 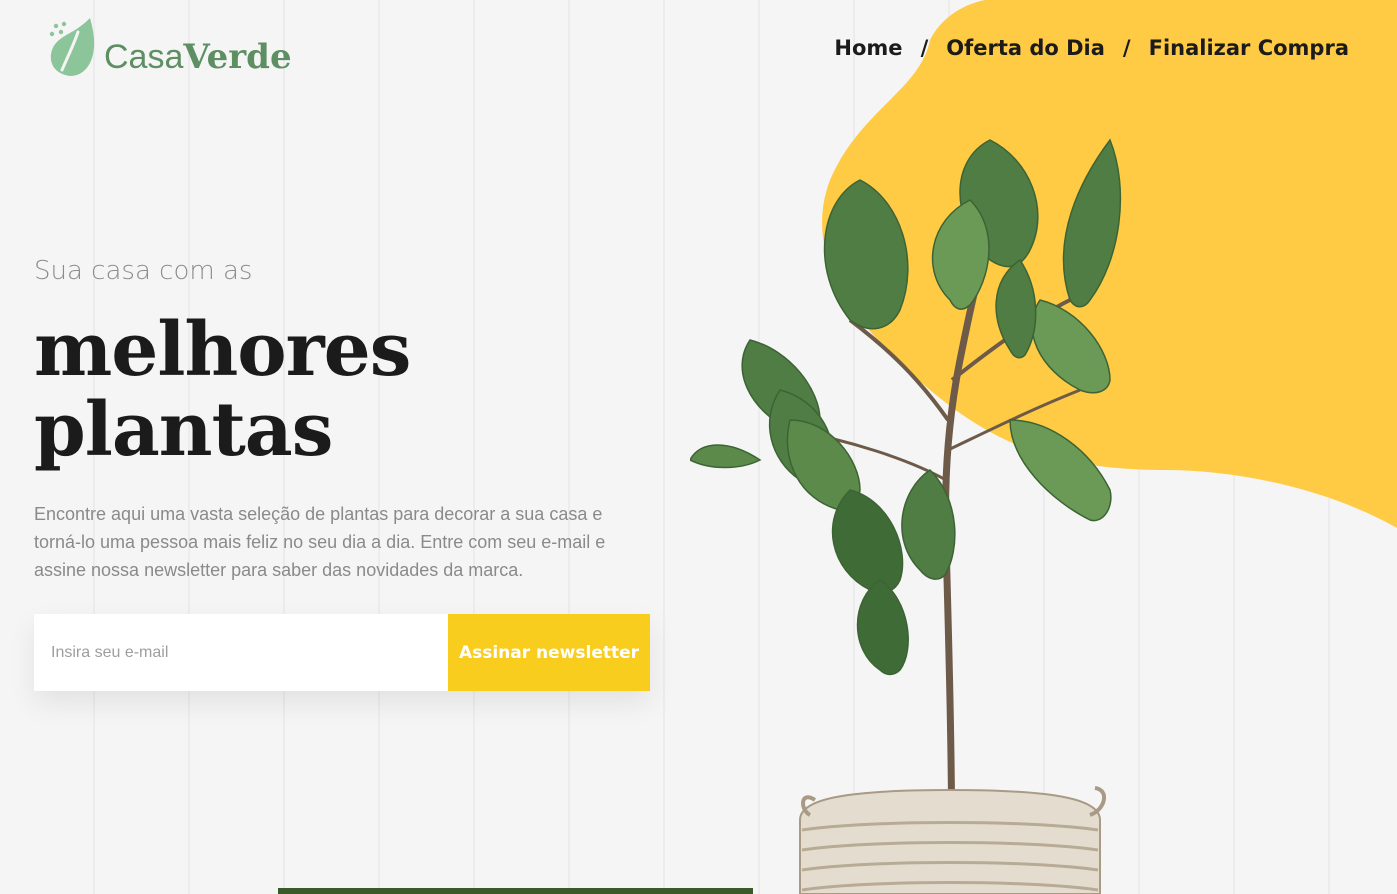 I want to click on nav-link-finalizar-compra: Finalizar Compra, so click(x=1249, y=48).